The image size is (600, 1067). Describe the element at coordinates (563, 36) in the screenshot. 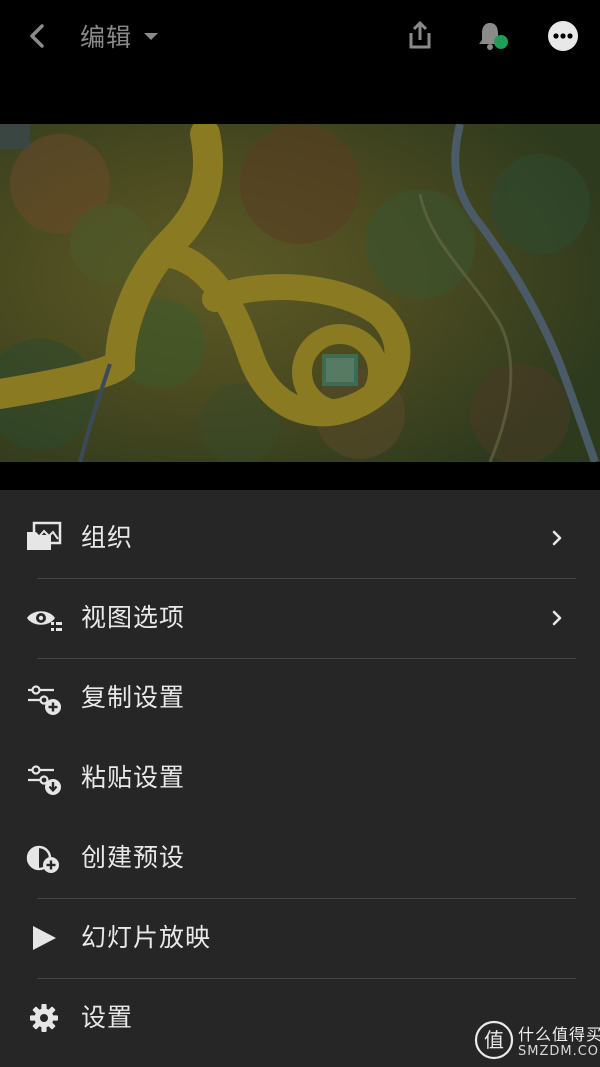

I see `more-icon` at that location.